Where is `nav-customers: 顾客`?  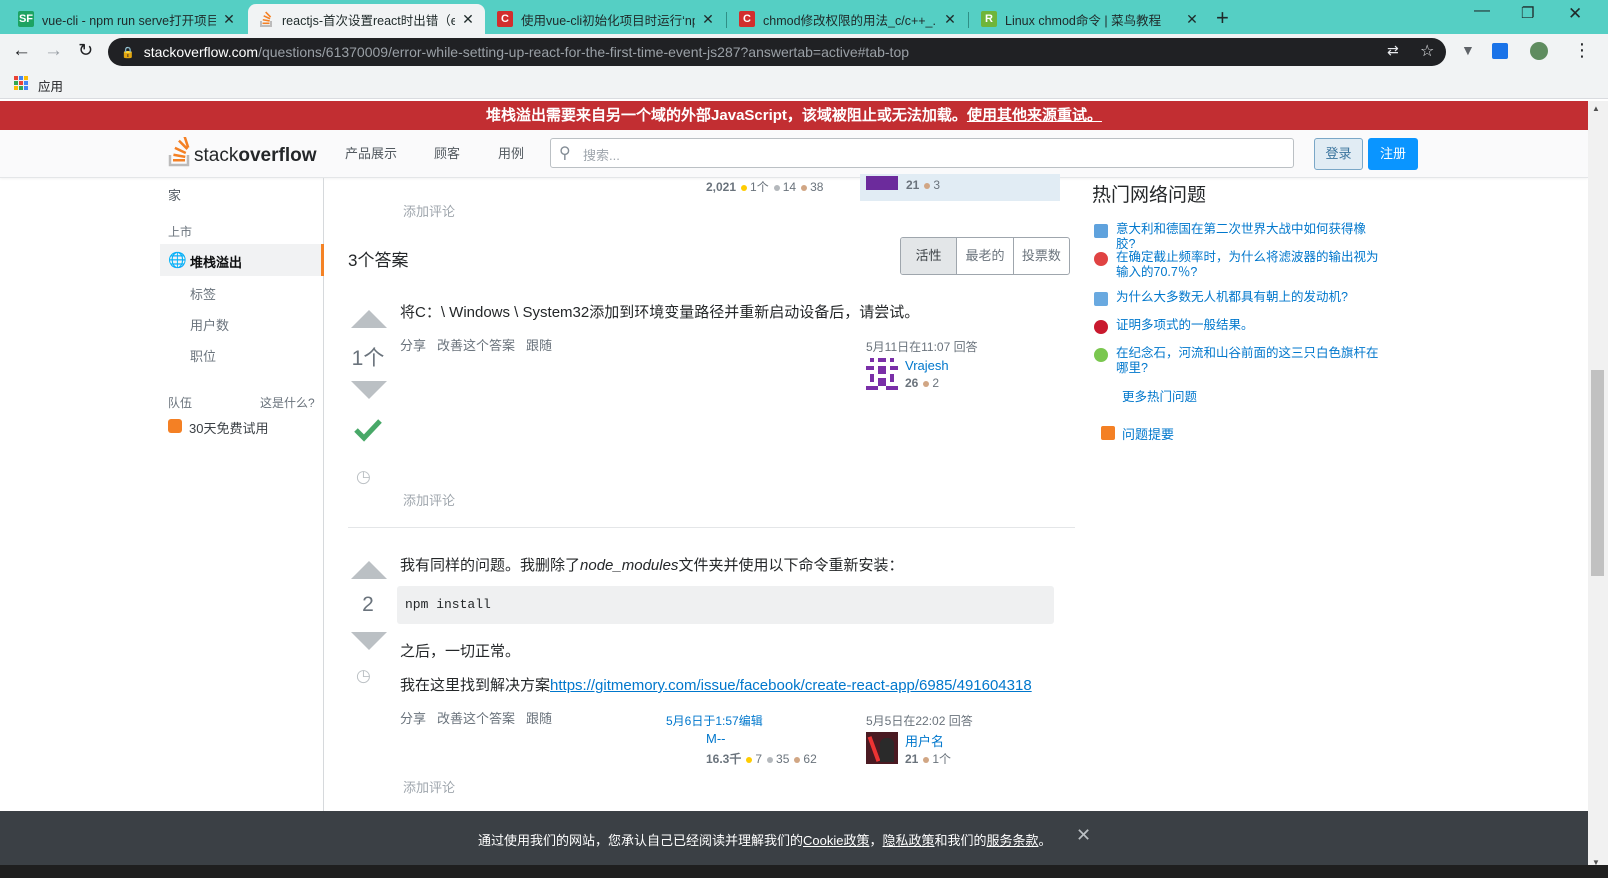
nav-customers: 顾客 is located at coordinates (447, 152).